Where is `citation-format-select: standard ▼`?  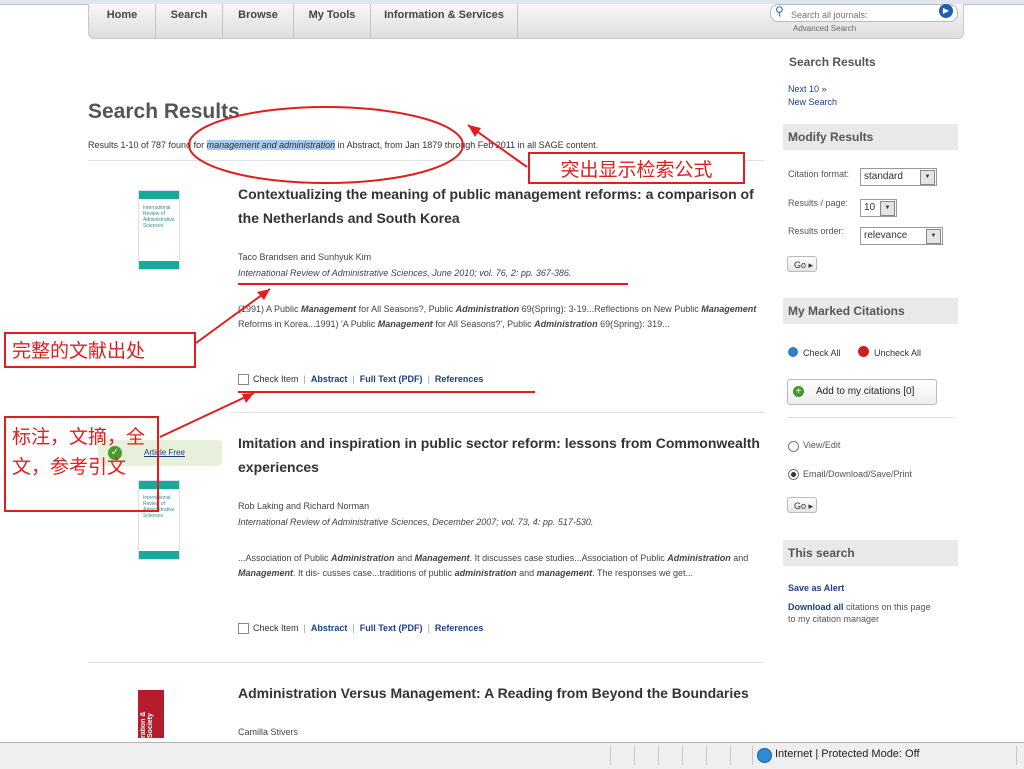
citation-format-select: standard ▼ is located at coordinates (898, 177).